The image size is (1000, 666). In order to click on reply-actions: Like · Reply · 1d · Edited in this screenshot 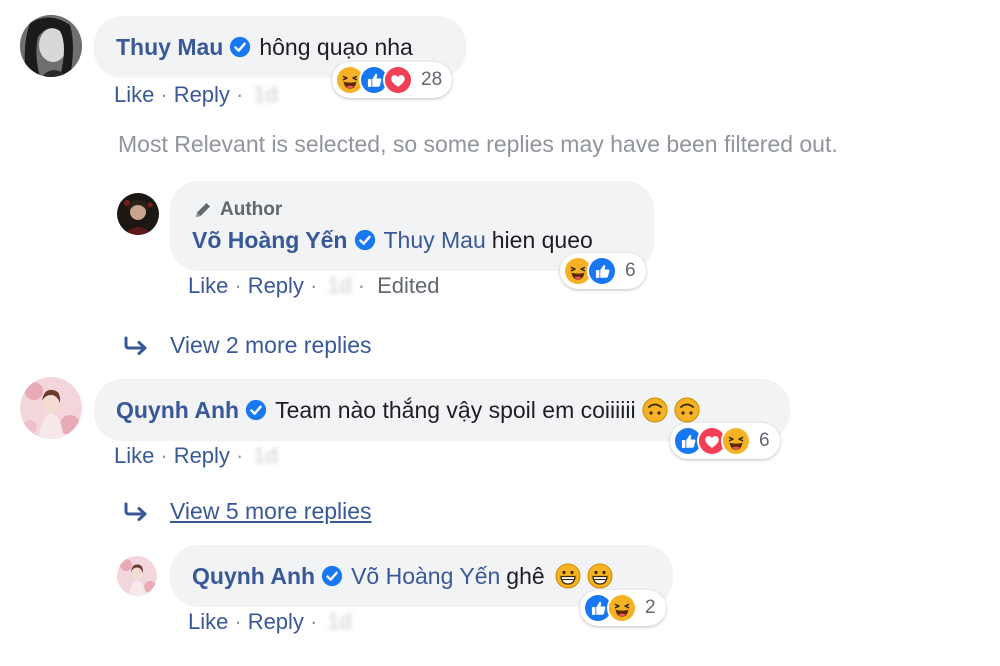, I will do `click(313, 286)`.